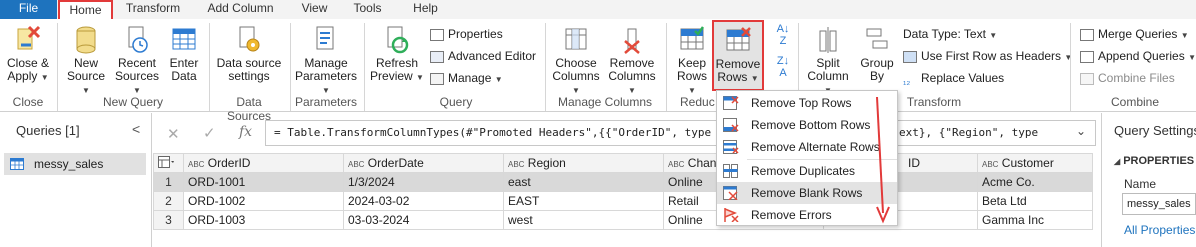  Describe the element at coordinates (1035, 163) in the screenshot. I see `column-header-customer: ABC Customer` at that location.